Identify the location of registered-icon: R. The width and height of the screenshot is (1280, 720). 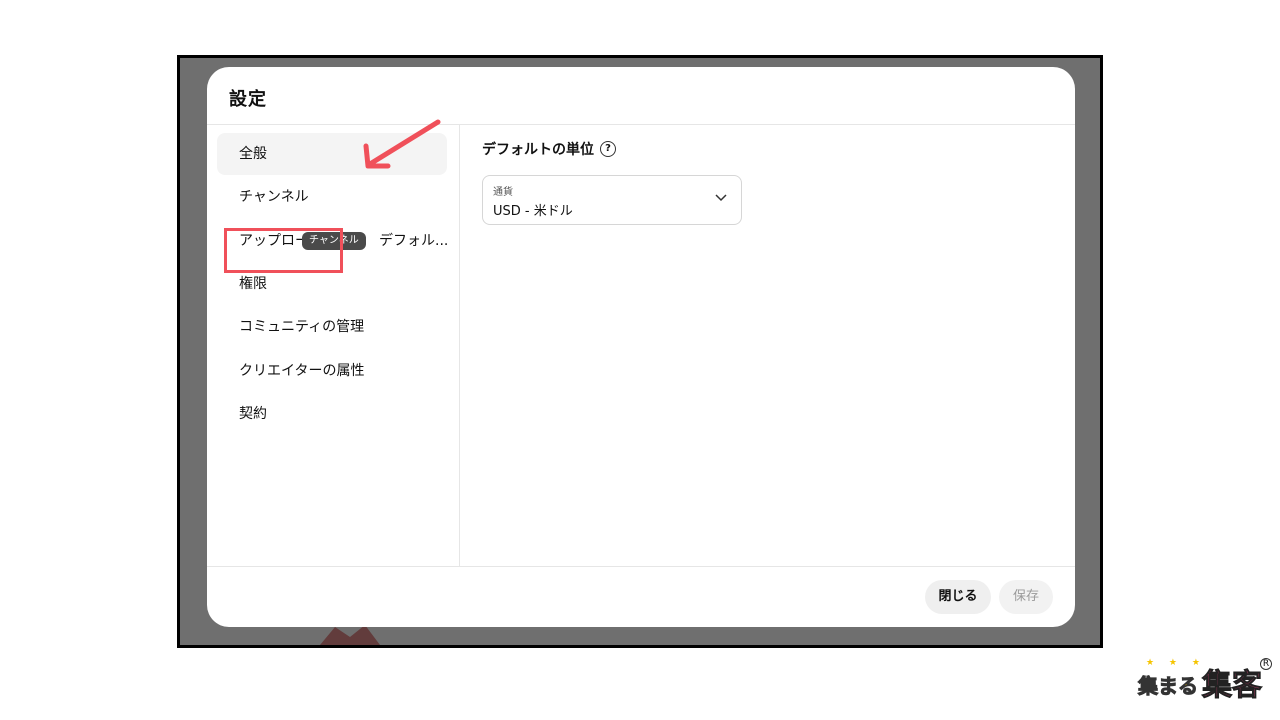
(1266, 664).